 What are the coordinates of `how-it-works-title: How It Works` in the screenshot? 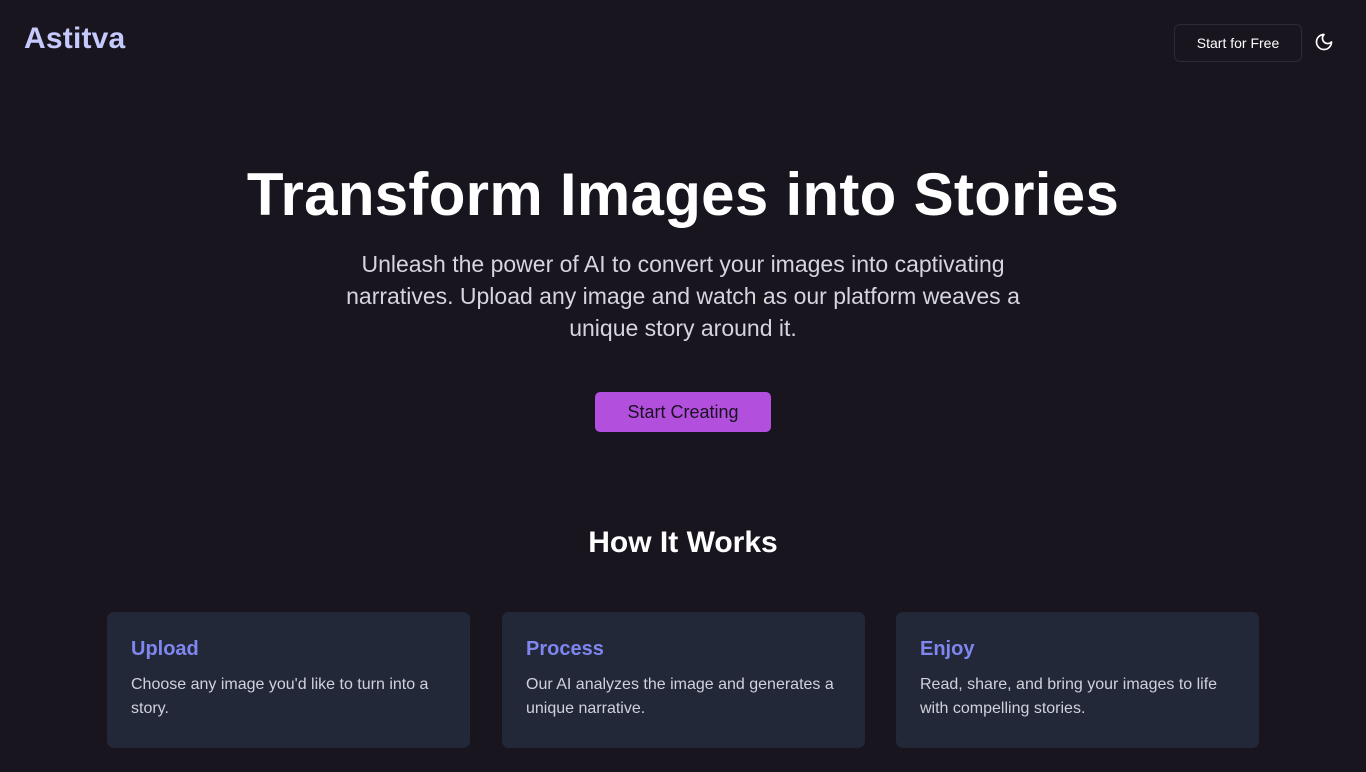 It's located at (683, 542).